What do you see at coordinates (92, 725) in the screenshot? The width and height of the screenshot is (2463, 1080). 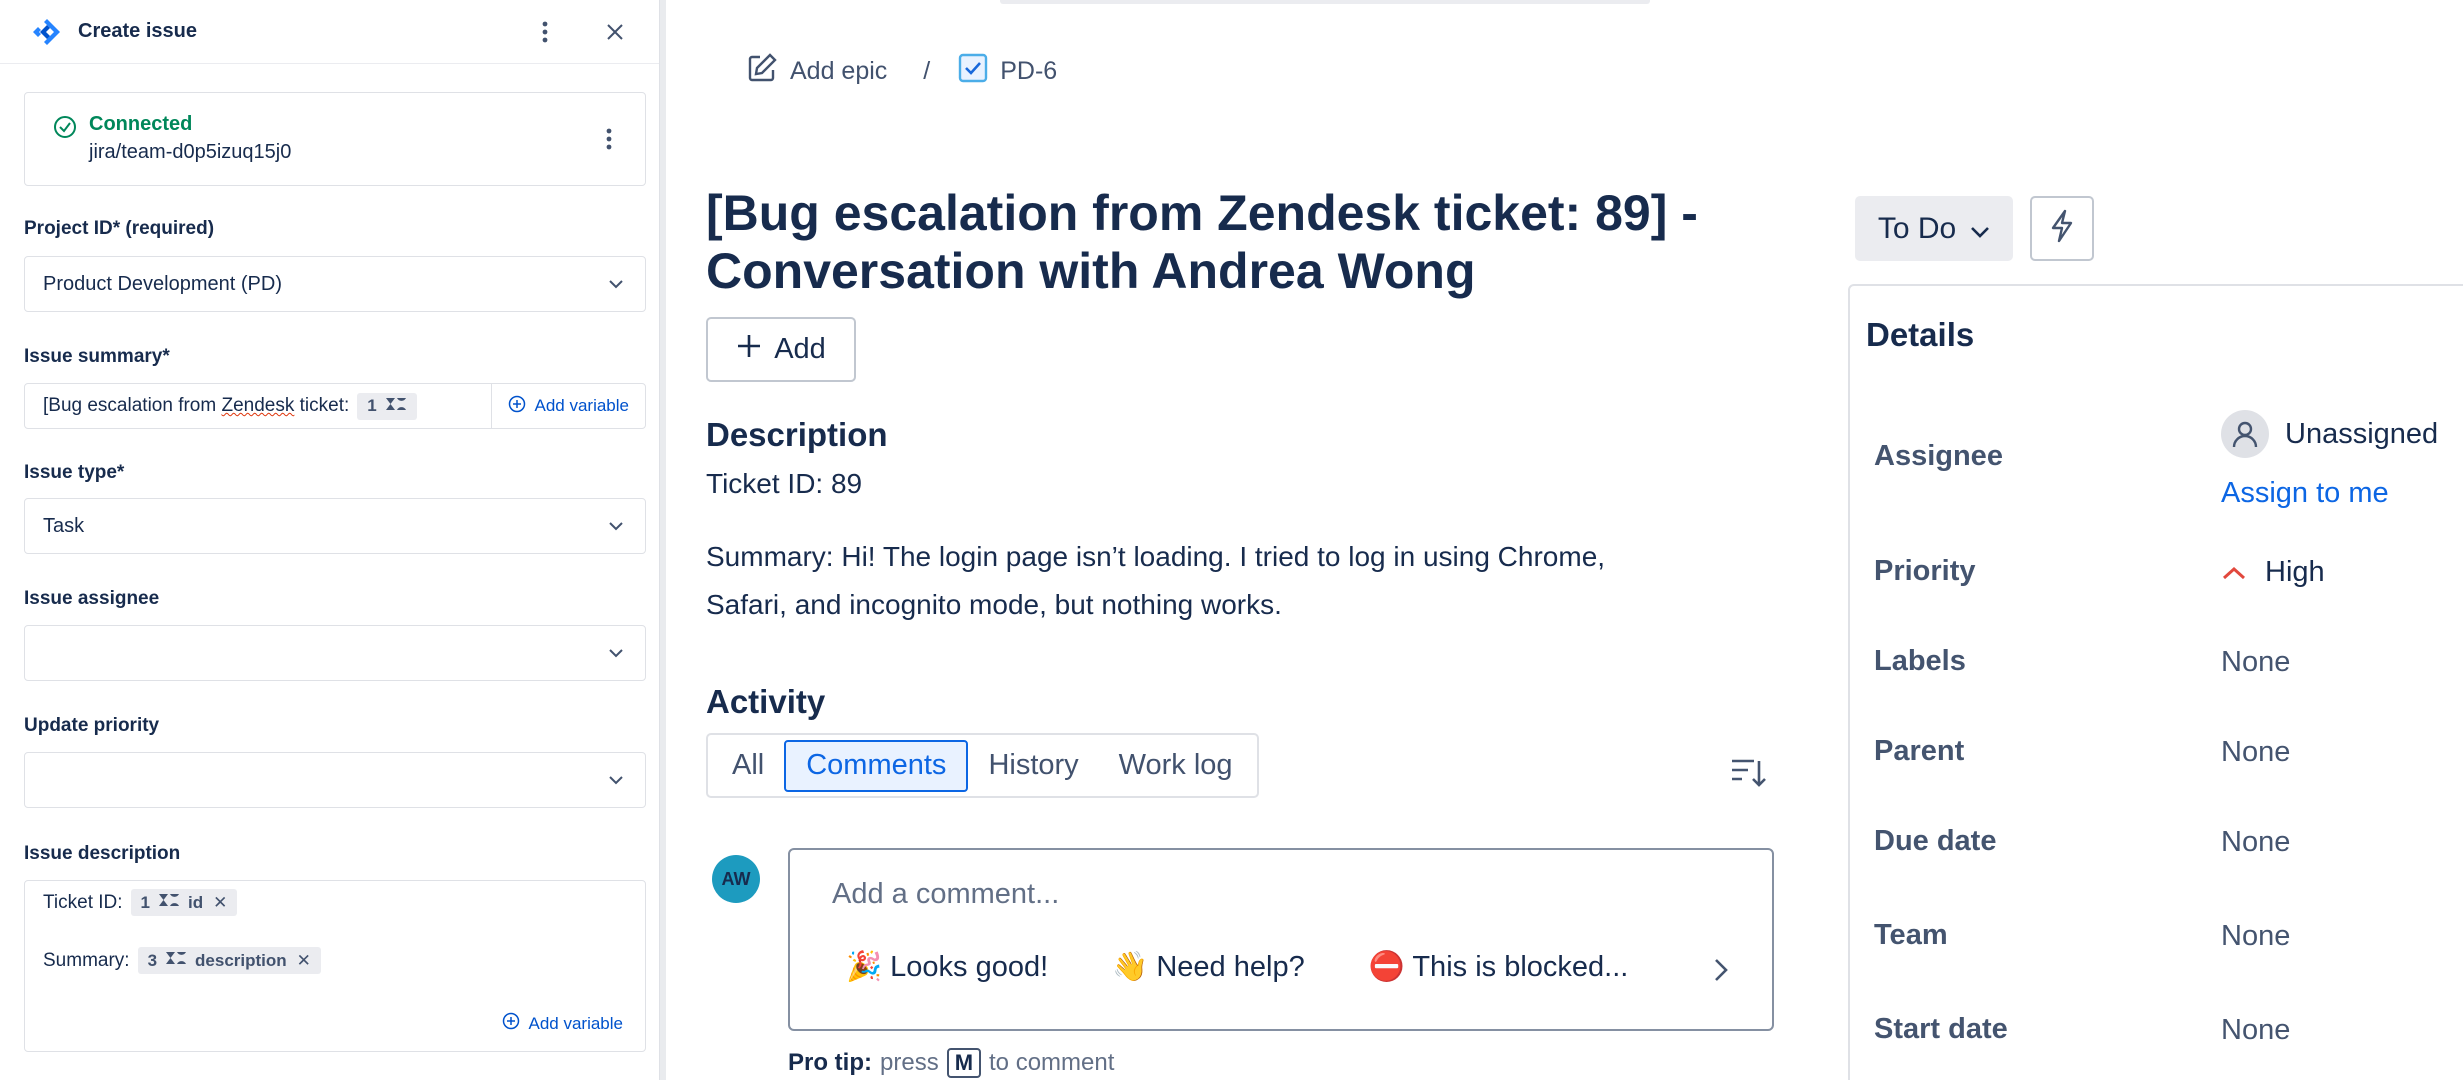 I see `priority-label: Update priority` at bounding box center [92, 725].